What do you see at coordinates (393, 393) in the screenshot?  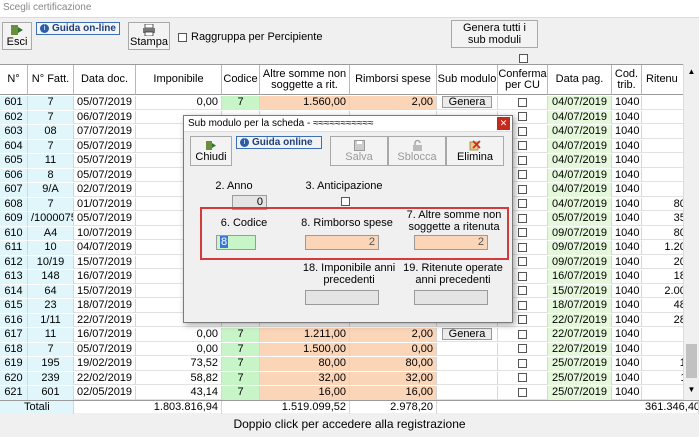 I see `cell-rimb: 16,00` at bounding box center [393, 393].